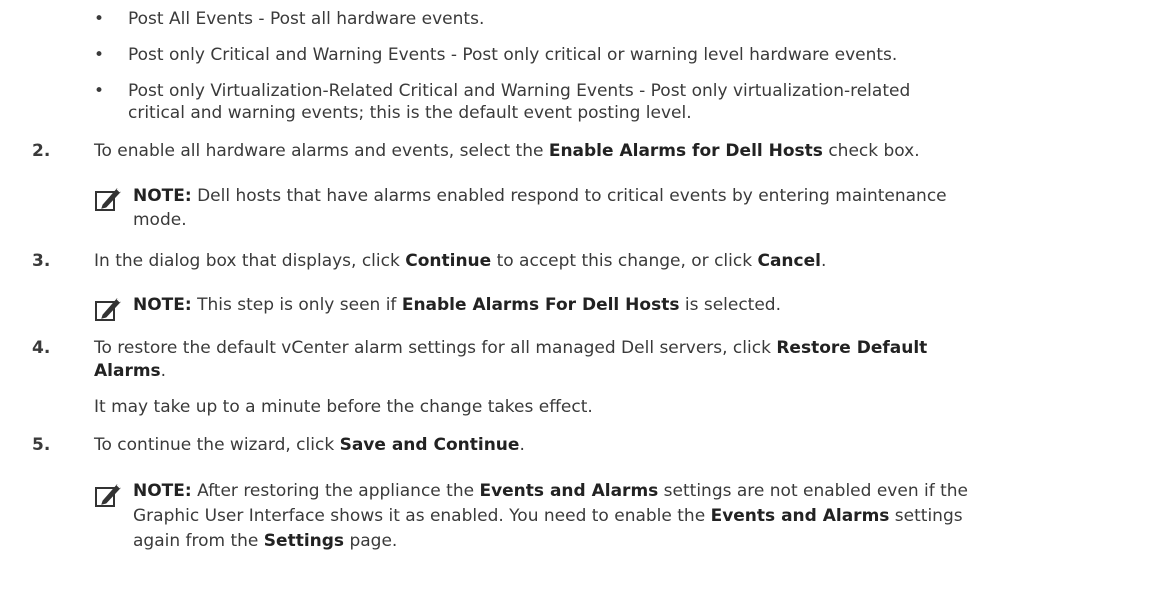 This screenshot has height=594, width=1164. I want to click on step-number: 4., so click(41, 348).